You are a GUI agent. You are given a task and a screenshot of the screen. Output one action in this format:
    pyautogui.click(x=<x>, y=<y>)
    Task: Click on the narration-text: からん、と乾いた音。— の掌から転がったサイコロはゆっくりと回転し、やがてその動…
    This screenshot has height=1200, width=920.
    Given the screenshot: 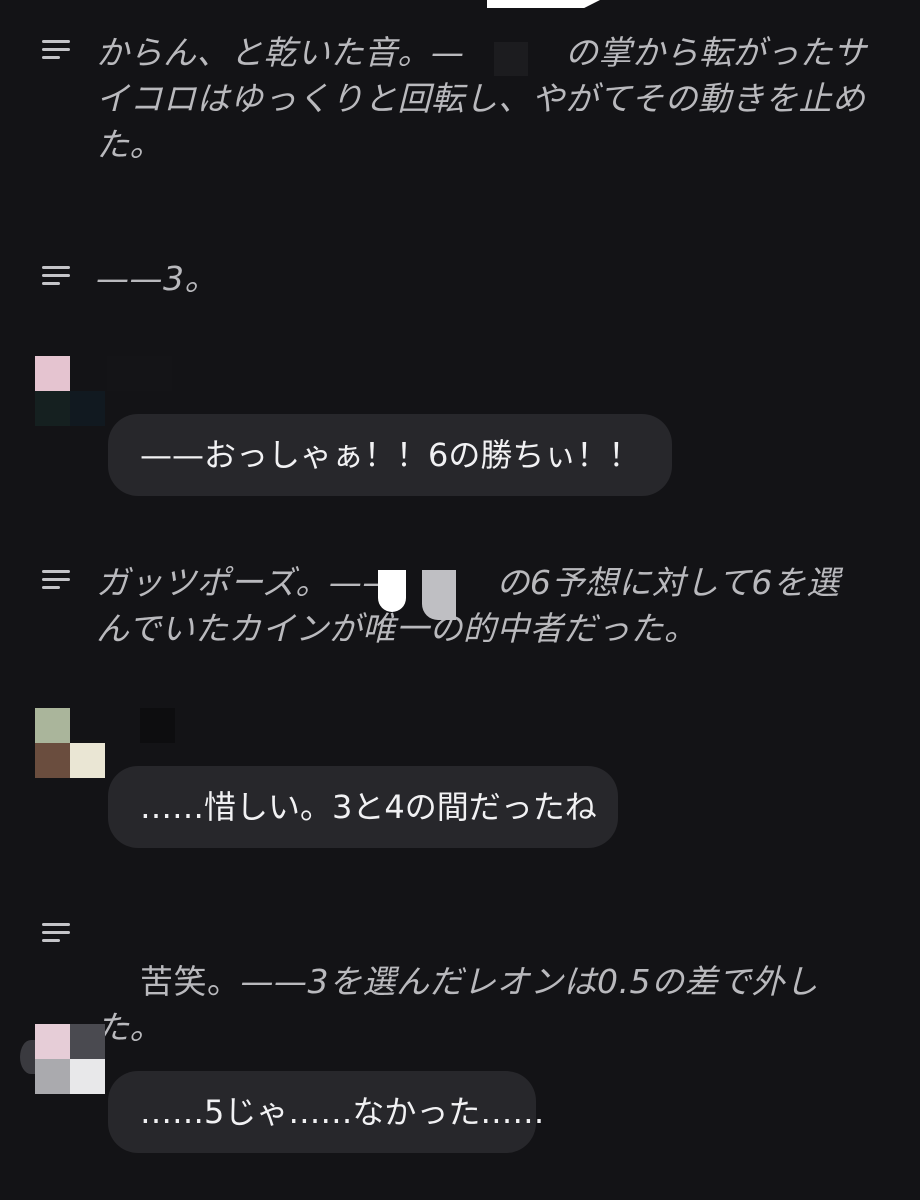 What is the action you would take?
    pyautogui.click(x=481, y=98)
    